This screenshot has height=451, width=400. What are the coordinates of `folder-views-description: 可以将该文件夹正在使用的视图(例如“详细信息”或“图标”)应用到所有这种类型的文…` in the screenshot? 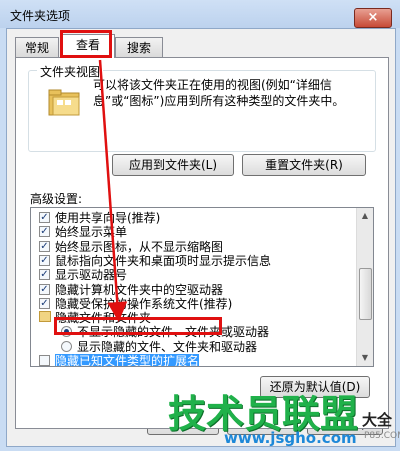 It's located at (219, 93).